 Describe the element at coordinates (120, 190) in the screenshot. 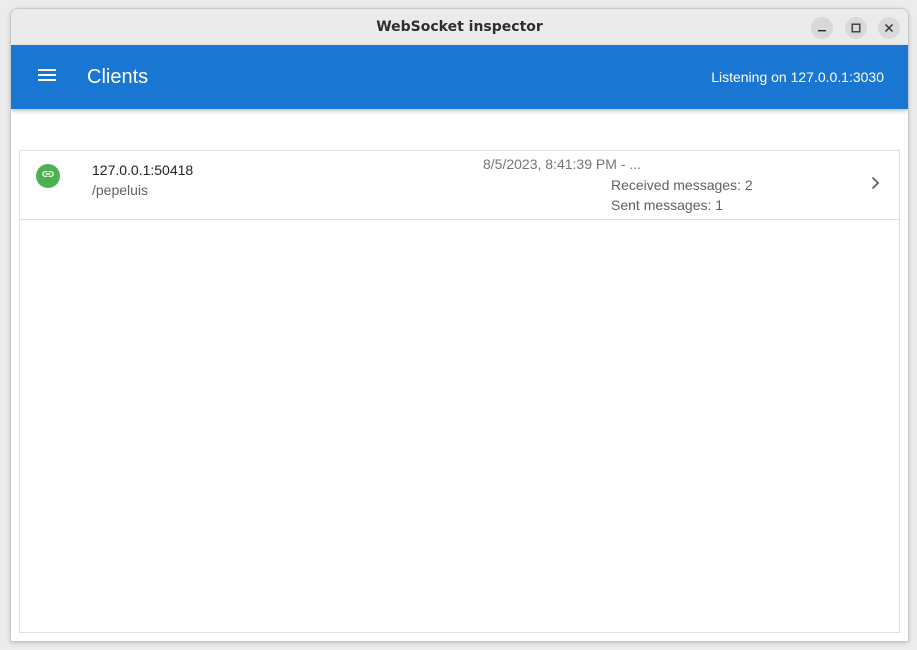

I see `client-path: /pepeluis` at that location.